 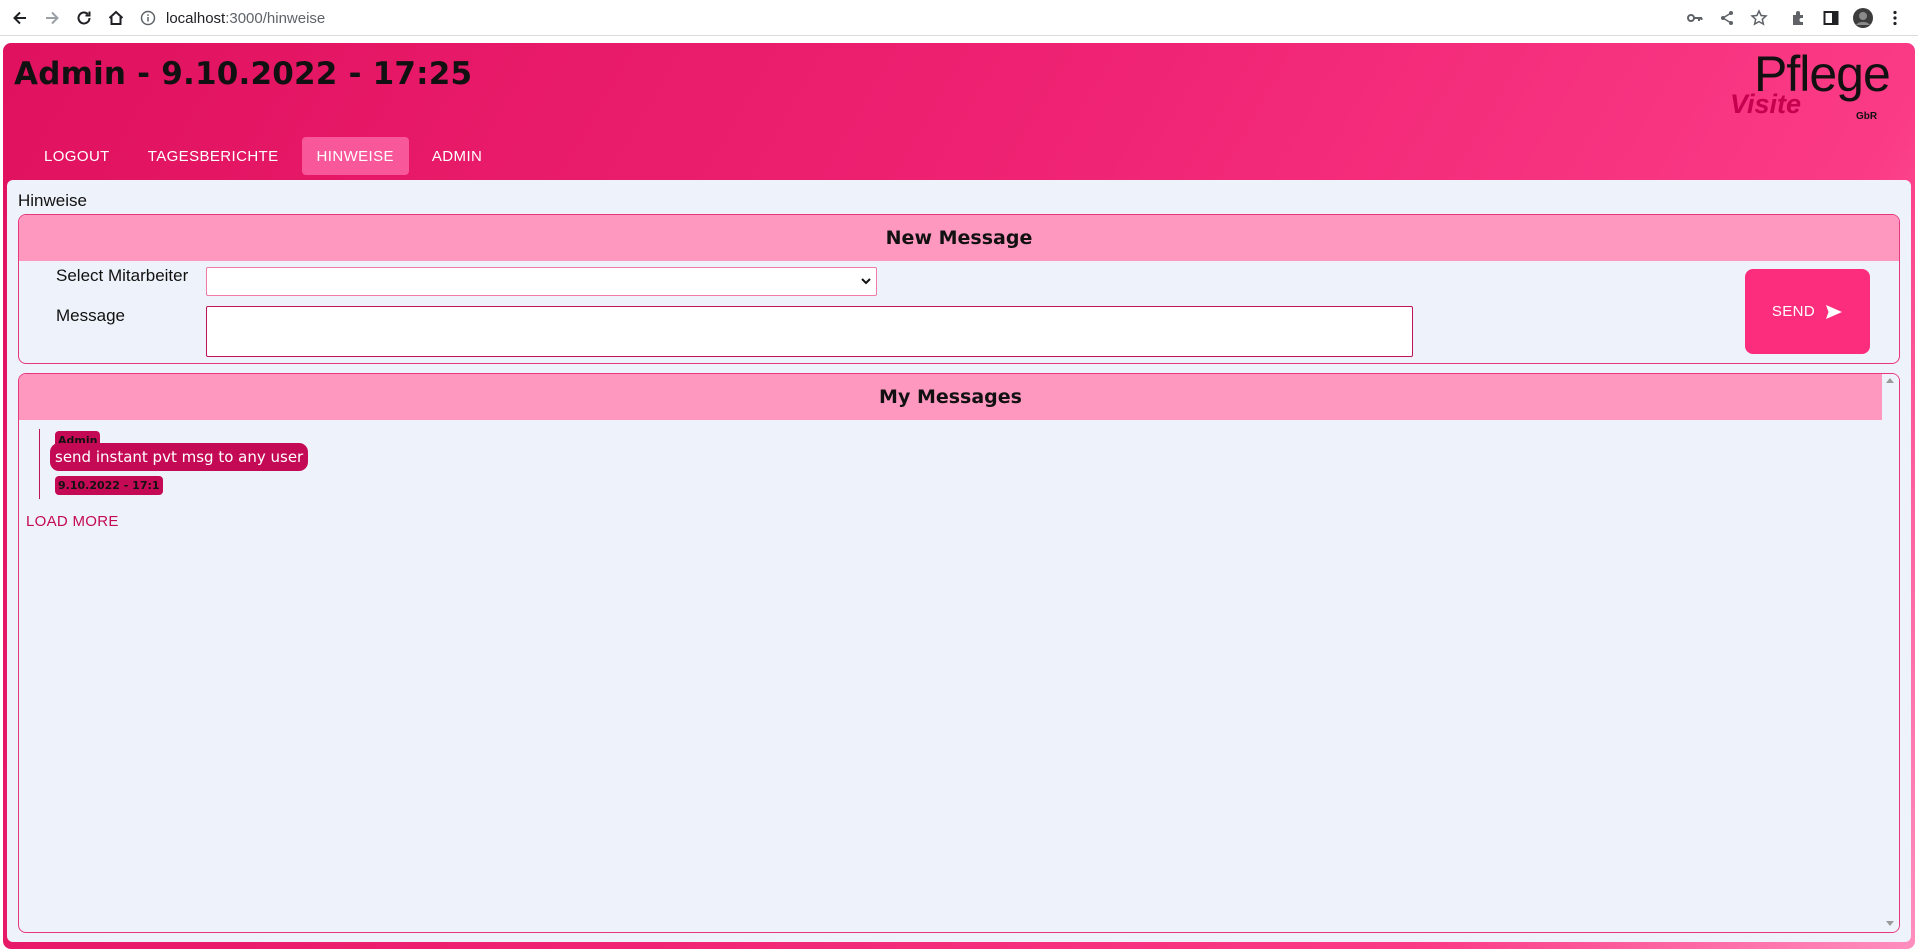 I want to click on scroll-down-icon, so click(x=1890, y=923).